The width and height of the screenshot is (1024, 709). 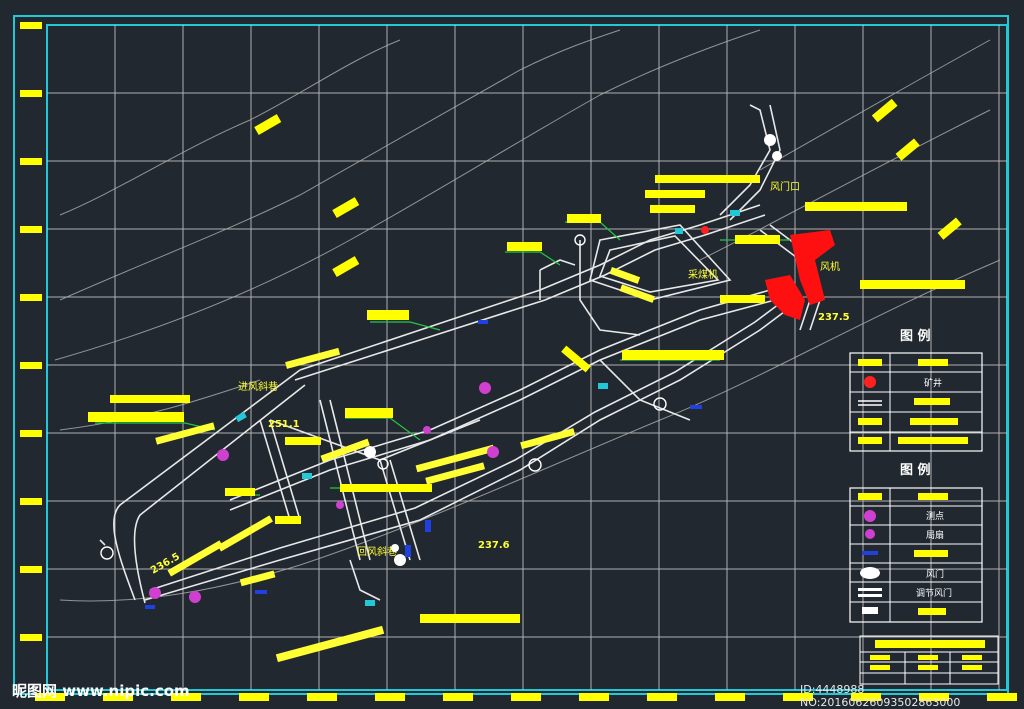 I want to click on legend-bottom-row: 局扇, so click(x=935, y=535).